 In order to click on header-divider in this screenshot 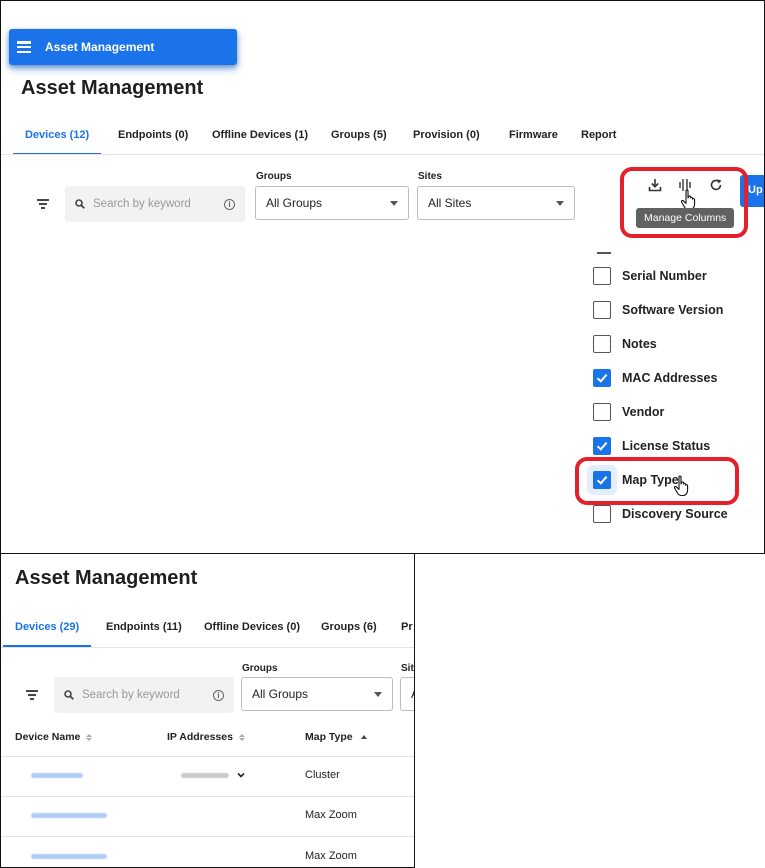, I will do `click(207, 756)`.